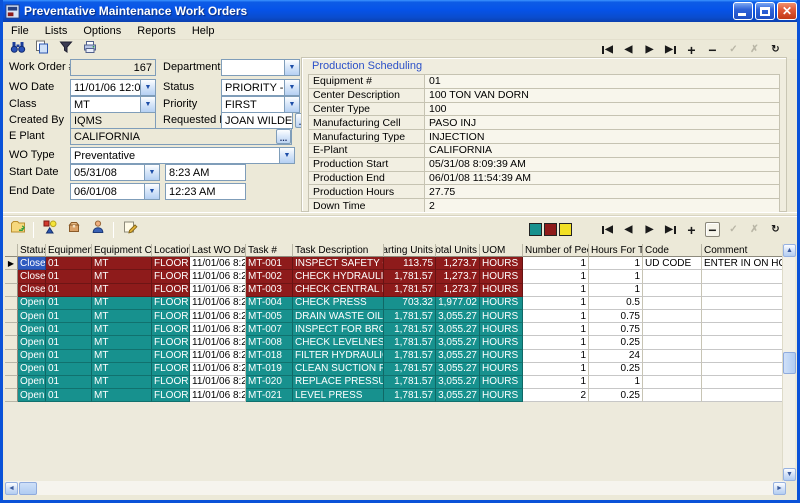 The height and width of the screenshot is (503, 800). What do you see at coordinates (458, 303) in the screenshot?
I see `grid-cell: 1,977.02` at bounding box center [458, 303].